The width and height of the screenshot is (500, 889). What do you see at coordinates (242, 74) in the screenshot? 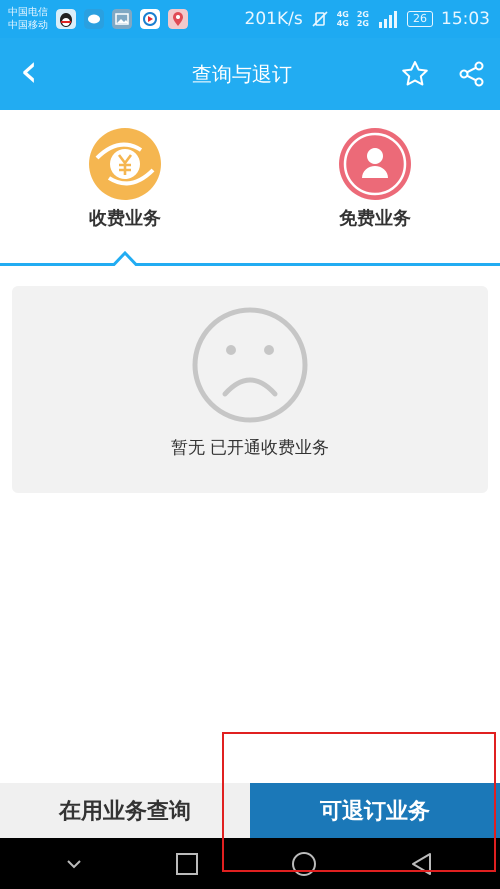
I see `page-title: 查询与退订` at bounding box center [242, 74].